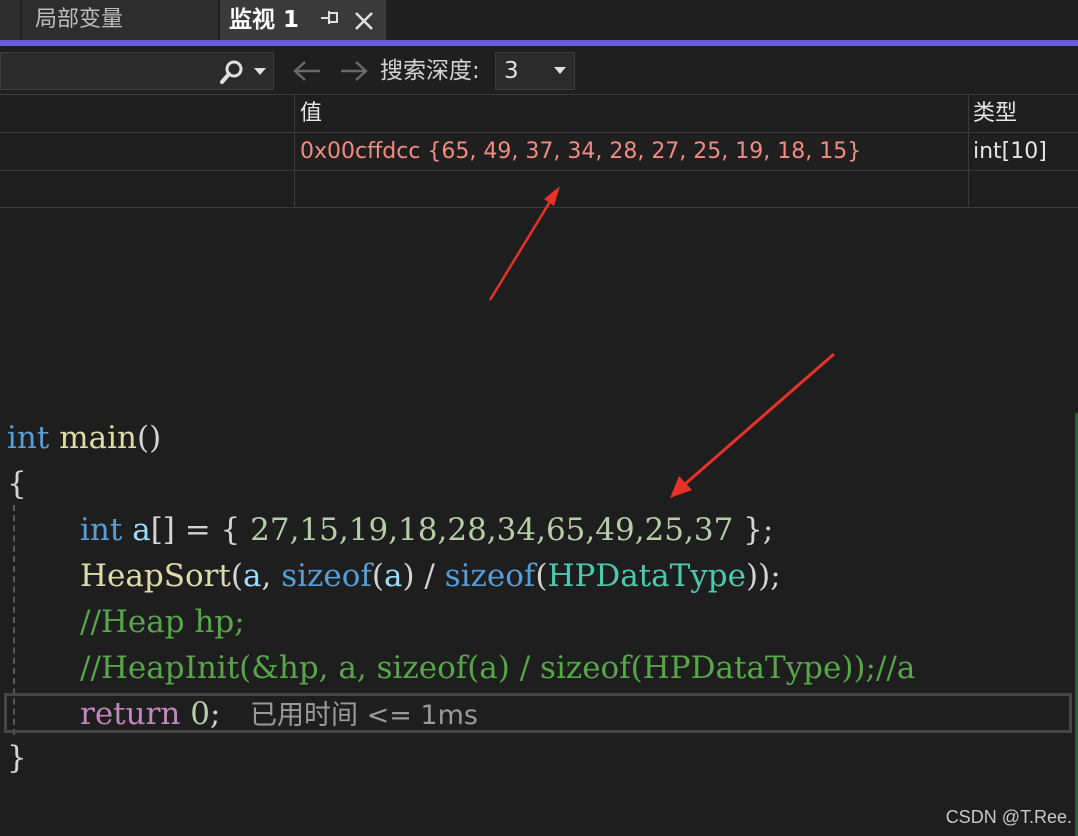 This screenshot has height=836, width=1078. What do you see at coordinates (120, 20) in the screenshot?
I see `tab-locals: 局部变量` at bounding box center [120, 20].